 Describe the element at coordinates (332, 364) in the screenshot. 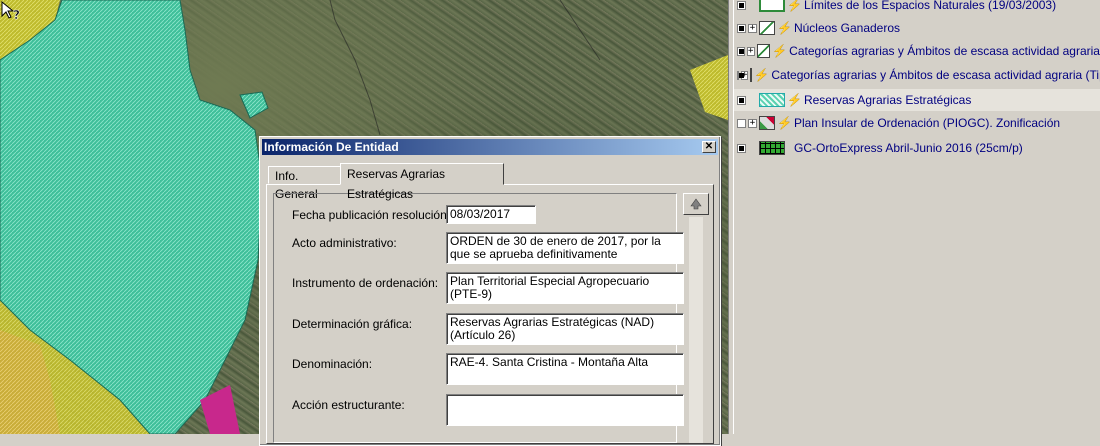

I see `field-label-denominacion: Denominación:` at that location.